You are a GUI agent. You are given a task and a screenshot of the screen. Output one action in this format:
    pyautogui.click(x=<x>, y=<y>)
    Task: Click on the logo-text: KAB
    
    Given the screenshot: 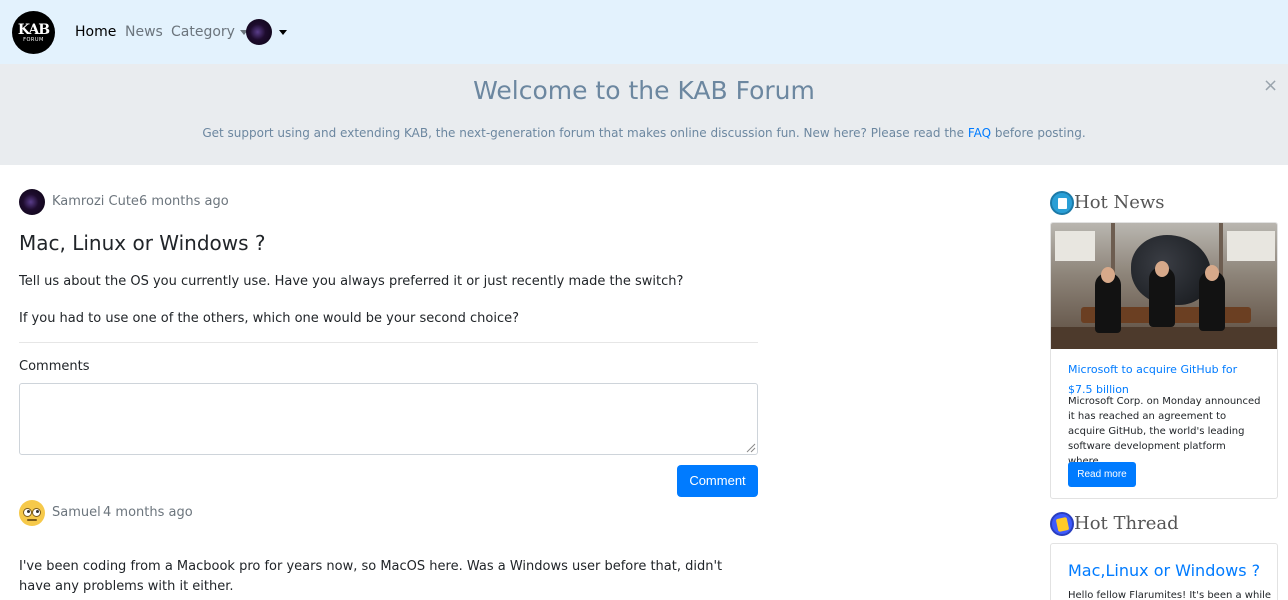 What is the action you would take?
    pyautogui.click(x=33, y=29)
    